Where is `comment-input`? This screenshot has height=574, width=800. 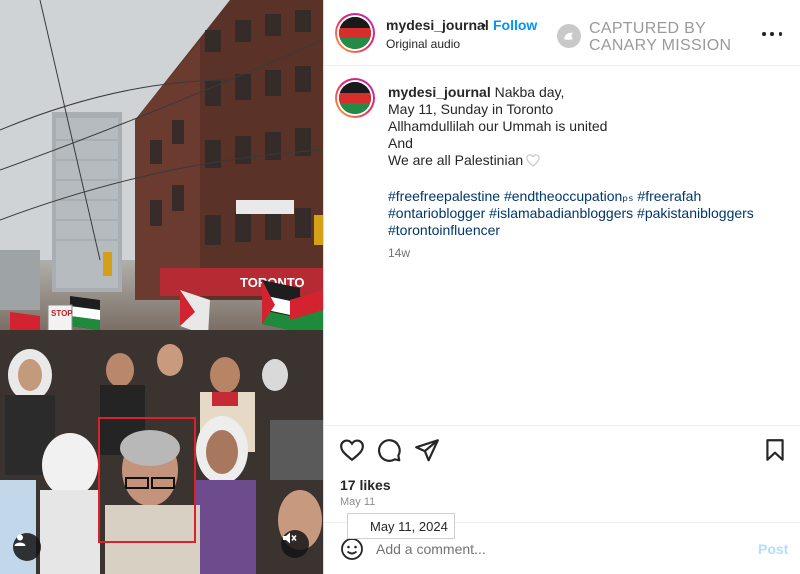 comment-input is located at coordinates (556, 549).